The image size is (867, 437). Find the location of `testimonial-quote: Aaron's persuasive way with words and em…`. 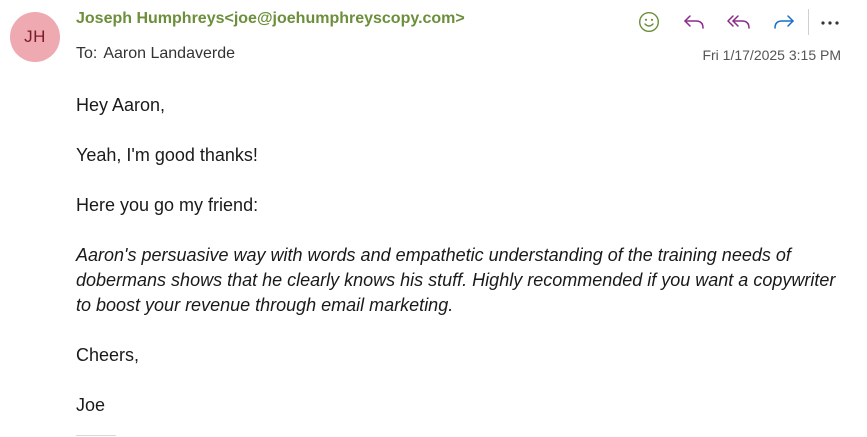

testimonial-quote: Aaron's persuasive way with words and em… is located at coordinates (456, 280).